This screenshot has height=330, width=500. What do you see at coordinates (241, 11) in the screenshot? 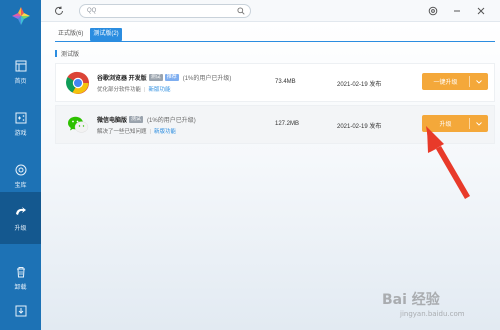
I see `search-icon` at bounding box center [241, 11].